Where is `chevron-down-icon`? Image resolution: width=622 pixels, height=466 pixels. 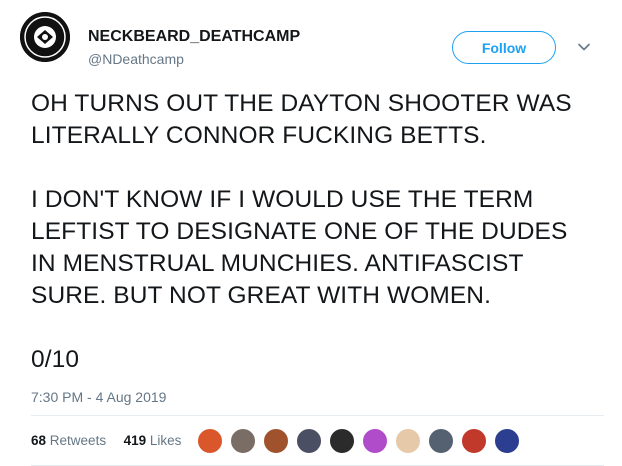
chevron-down-icon is located at coordinates (584, 47).